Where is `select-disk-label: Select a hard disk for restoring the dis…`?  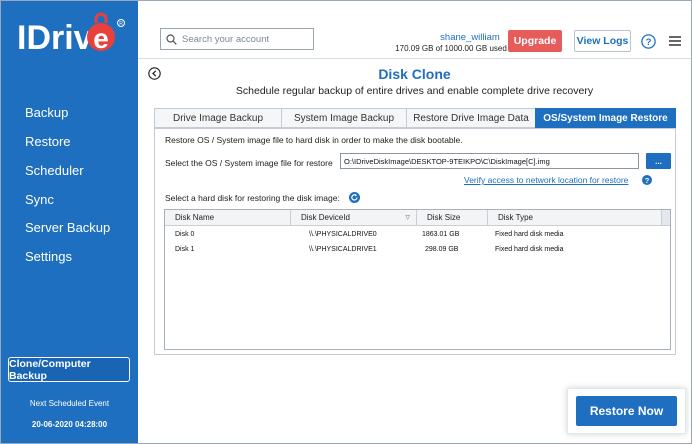 select-disk-label: Select a hard disk for restoring the dis… is located at coordinates (252, 198).